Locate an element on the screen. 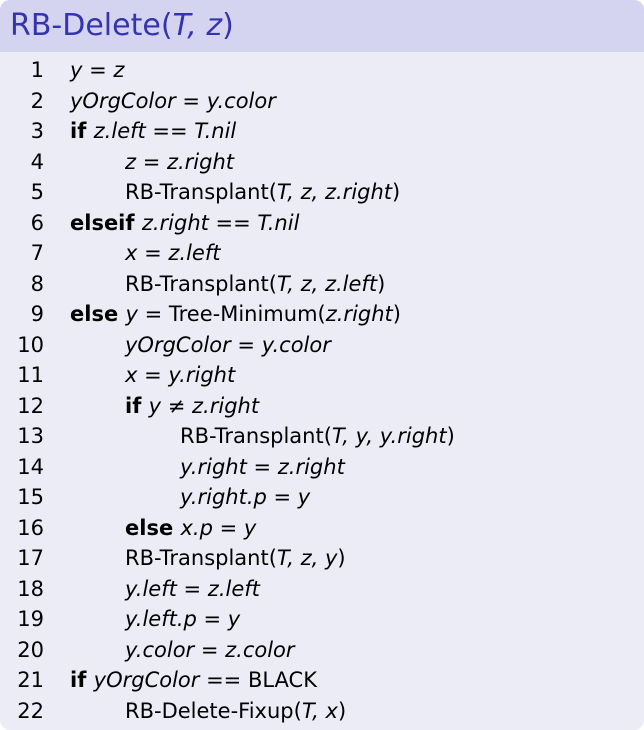 Image resolution: width=644 pixels, height=730 pixels. math-expr: y.right.p = y is located at coordinates (245, 497).